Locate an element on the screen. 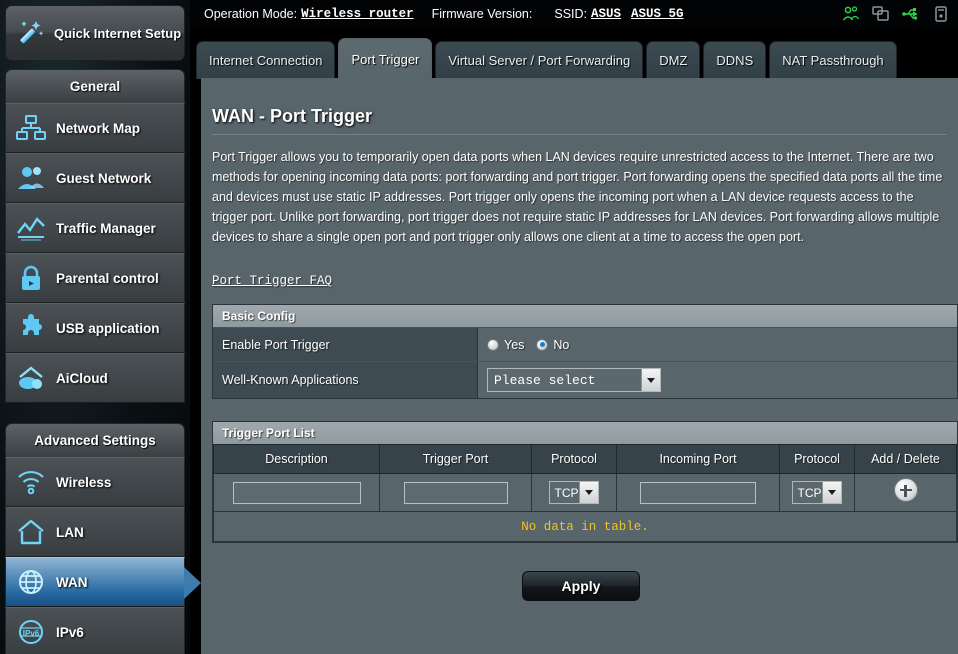  sidebar-item-aicloud: AiCloud is located at coordinates (95, 378).